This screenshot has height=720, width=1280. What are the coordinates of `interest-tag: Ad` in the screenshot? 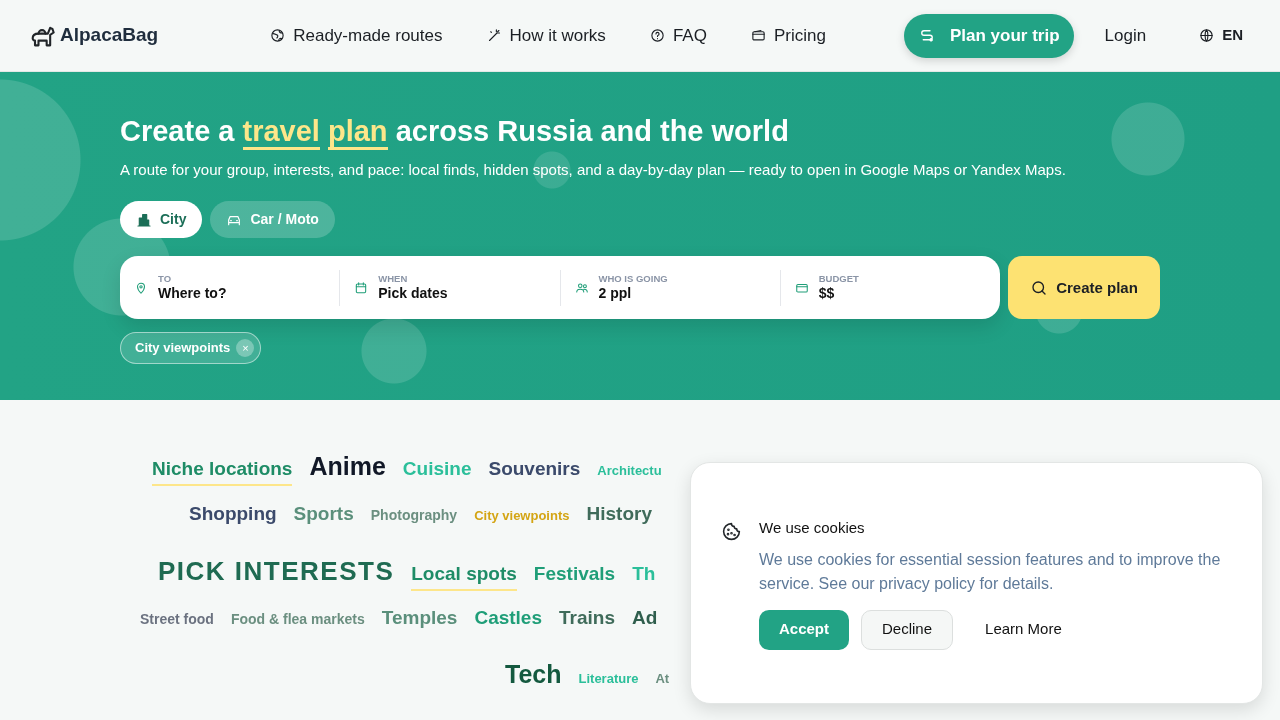 It's located at (645, 618).